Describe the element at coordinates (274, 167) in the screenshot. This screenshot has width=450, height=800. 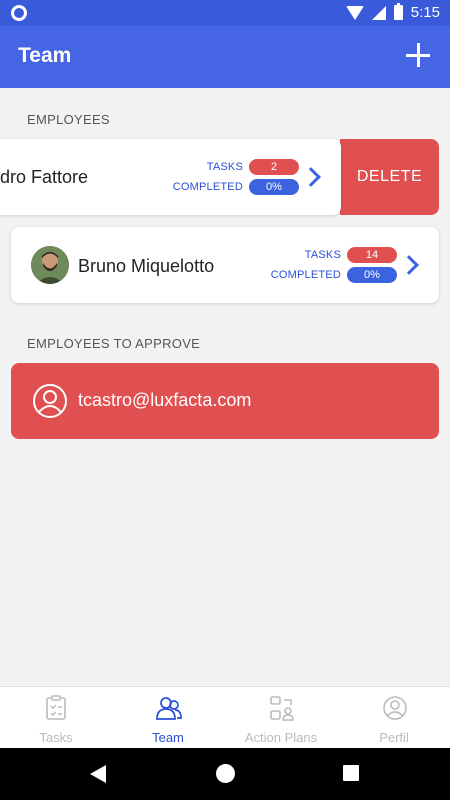
I see `tasks-count-badge: 2` at that location.